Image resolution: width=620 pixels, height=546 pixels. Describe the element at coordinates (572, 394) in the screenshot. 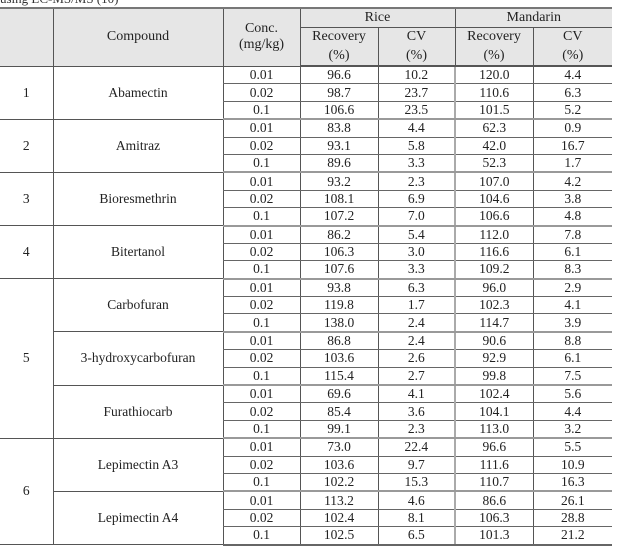

I see `mandarin-cv-cell: 5.6` at that location.